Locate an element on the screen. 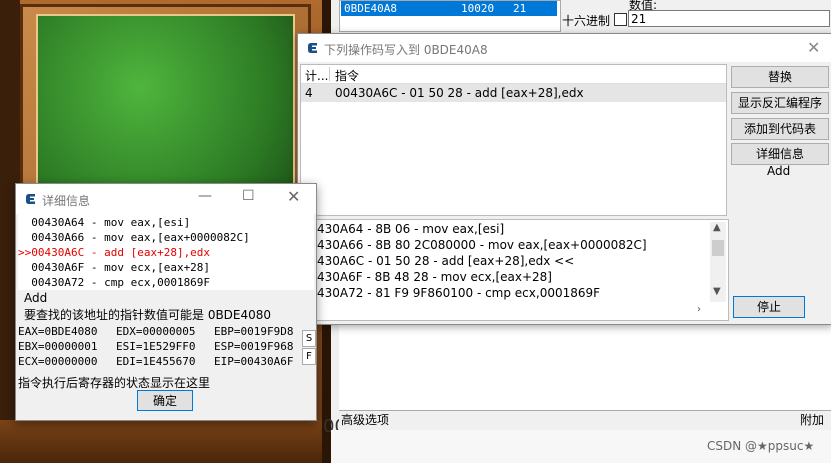 The height and width of the screenshot is (463, 831). opcode-row-instruction: 00430A6C - 01 50 28 - add [eax+28],edx is located at coordinates (459, 93).